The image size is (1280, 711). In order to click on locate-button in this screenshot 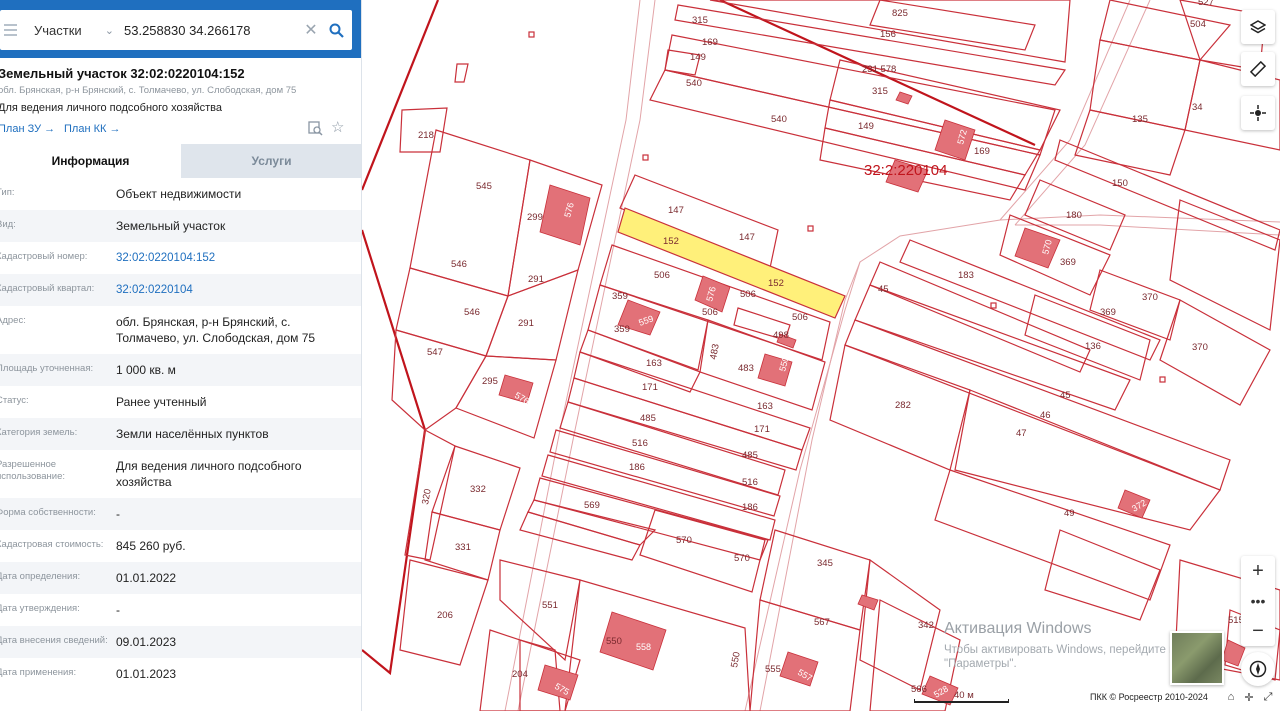, I will do `click(1258, 113)`.